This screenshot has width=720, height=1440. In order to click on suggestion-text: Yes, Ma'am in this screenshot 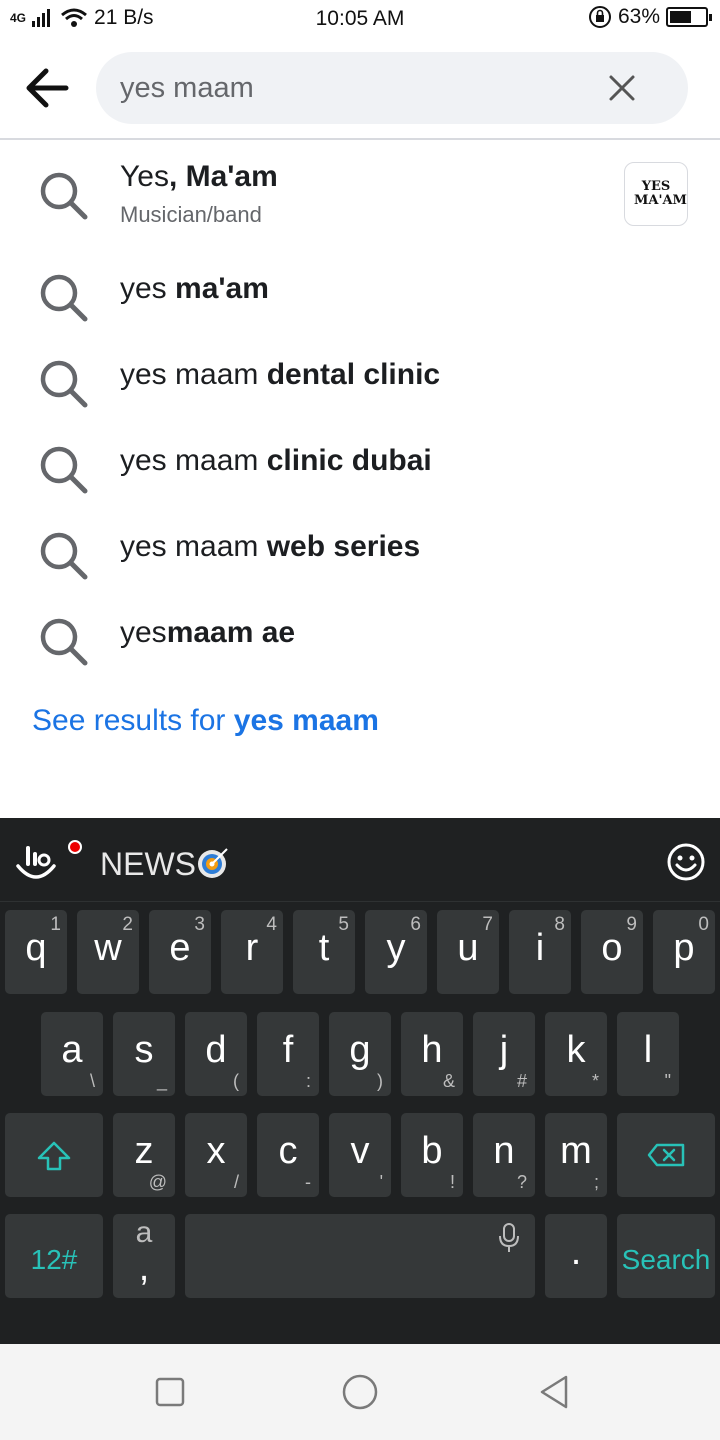, I will do `click(199, 176)`.